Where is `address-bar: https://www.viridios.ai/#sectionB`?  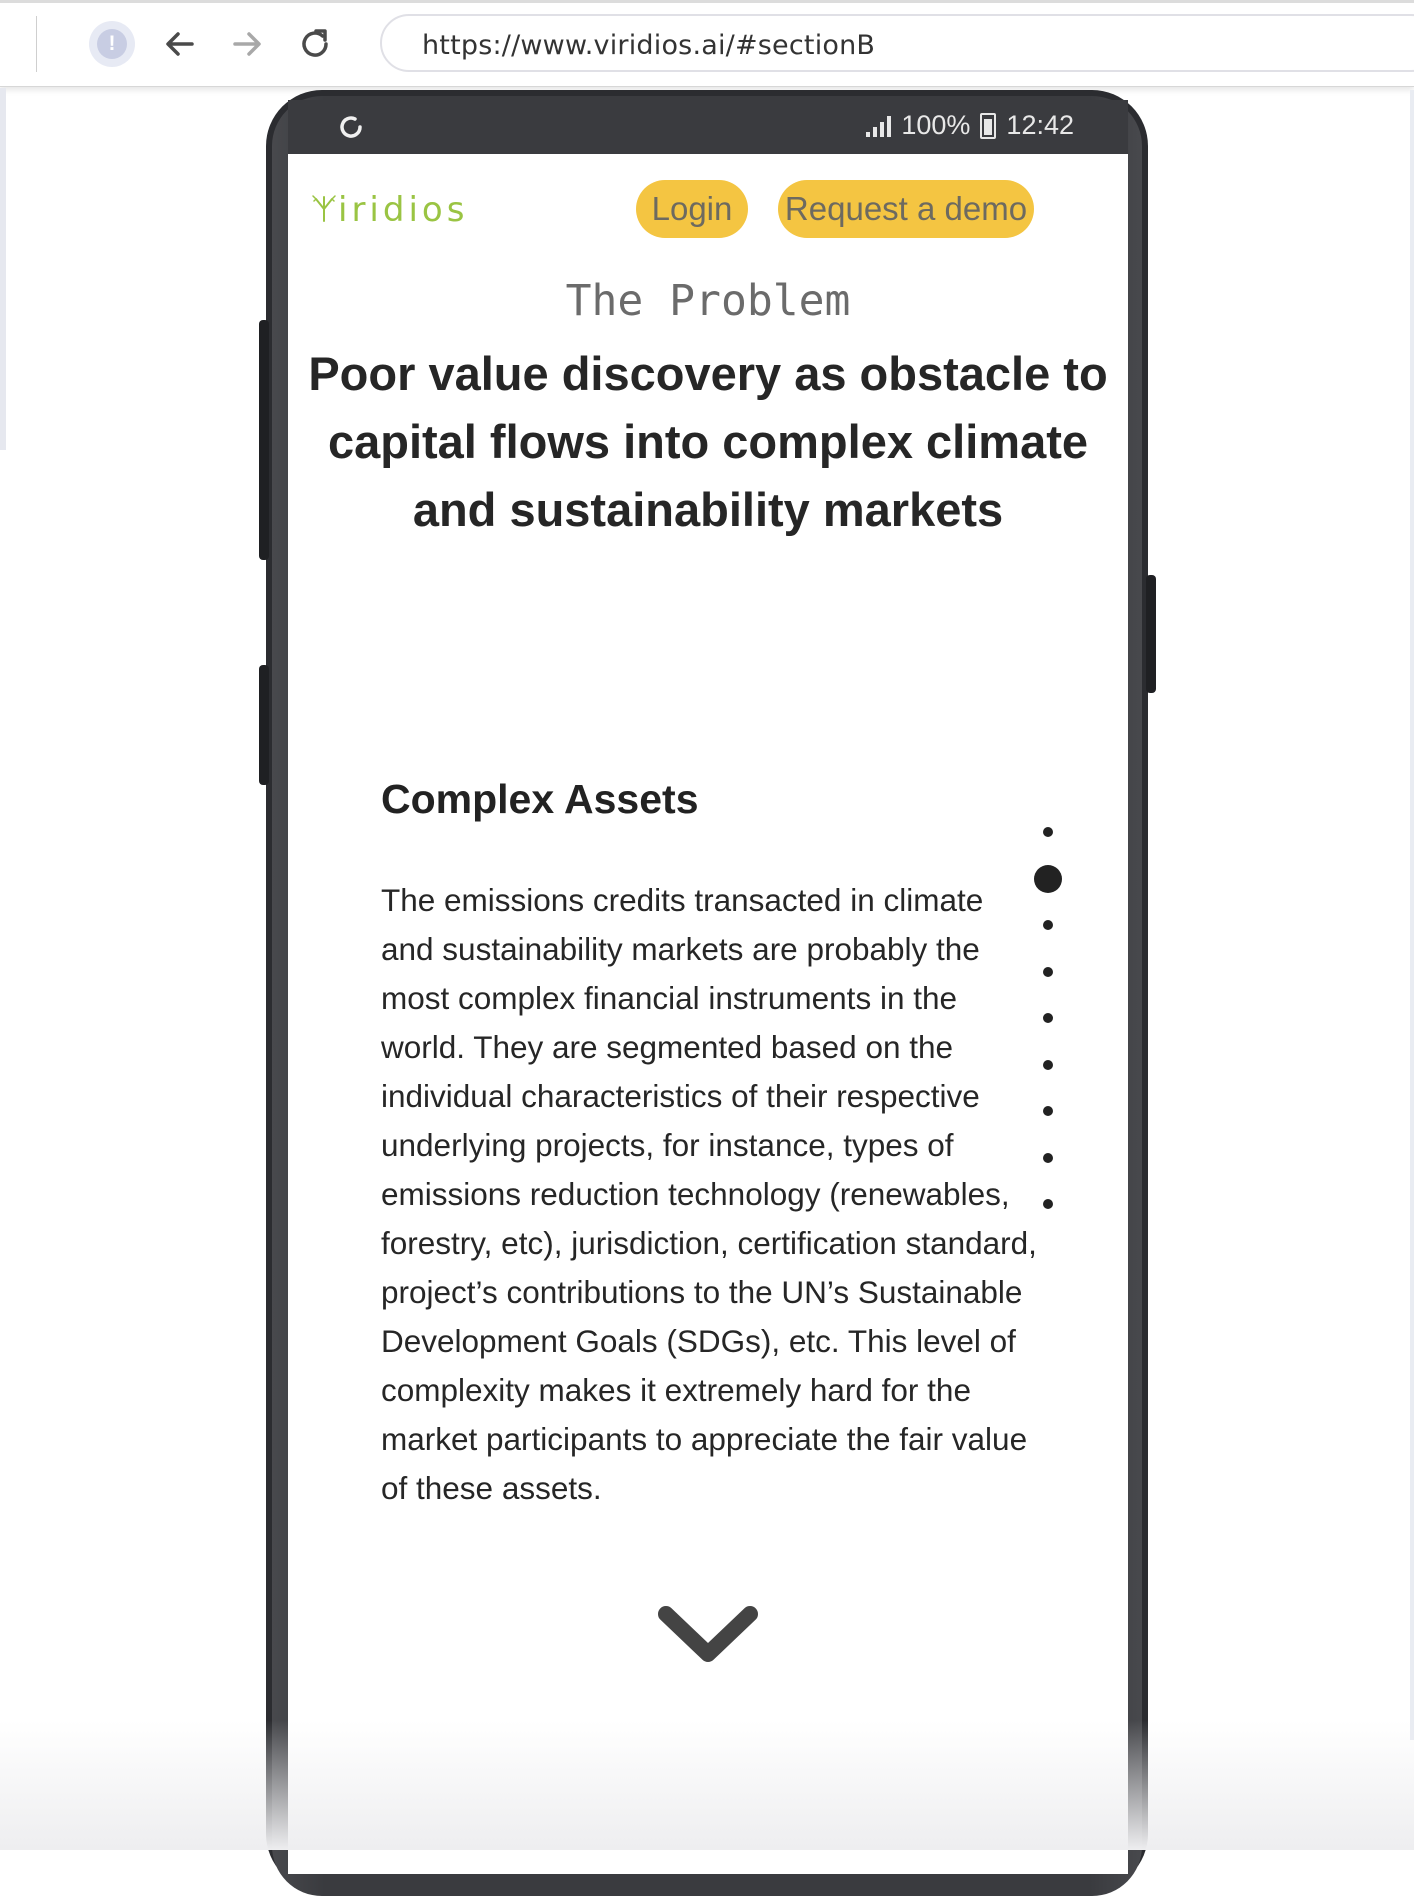 address-bar: https://www.viridios.ai/#sectionB is located at coordinates (897, 43).